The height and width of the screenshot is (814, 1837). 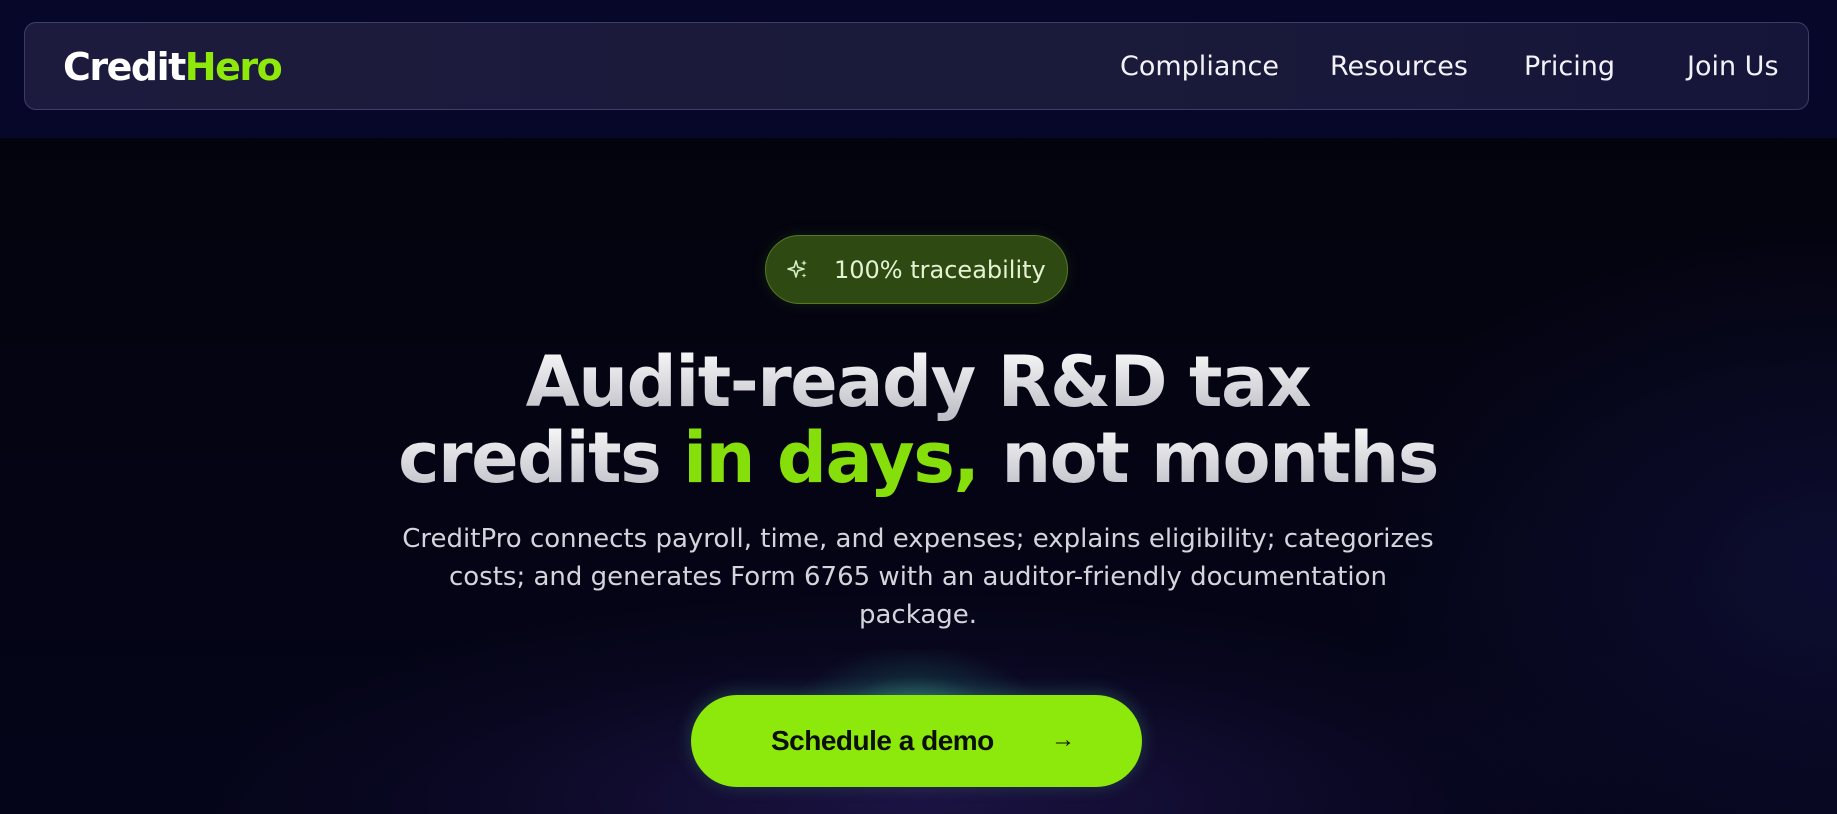 What do you see at coordinates (530, 458) in the screenshot?
I see `headline-line2-start: credits` at bounding box center [530, 458].